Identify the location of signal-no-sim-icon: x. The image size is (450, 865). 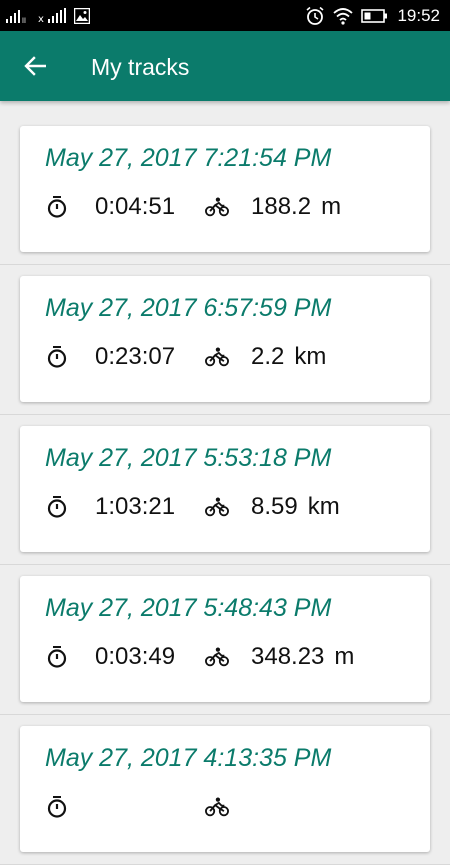
(52, 16).